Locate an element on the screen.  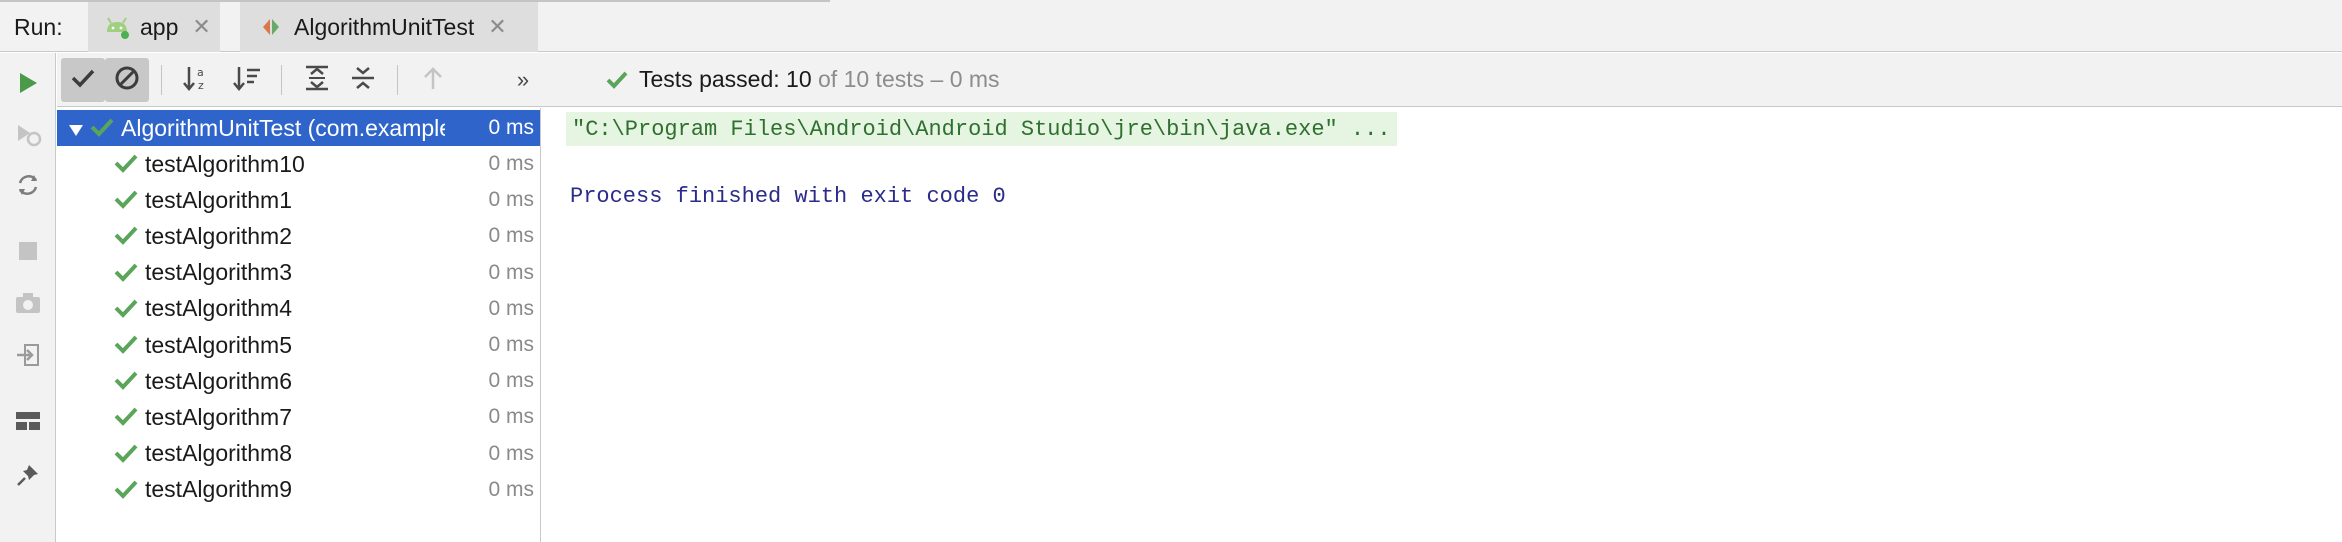
check-icon is located at coordinates (83, 80).